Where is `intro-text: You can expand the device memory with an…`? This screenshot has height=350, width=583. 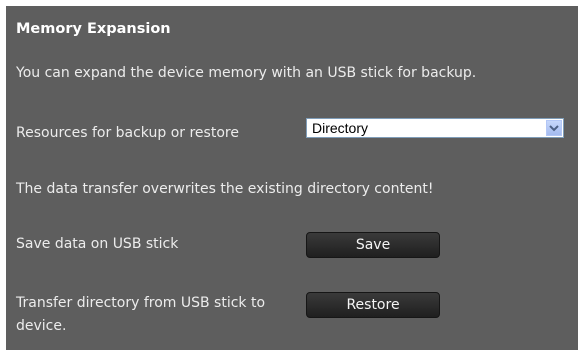
intro-text: You can expand the device memory with an… is located at coordinates (246, 73).